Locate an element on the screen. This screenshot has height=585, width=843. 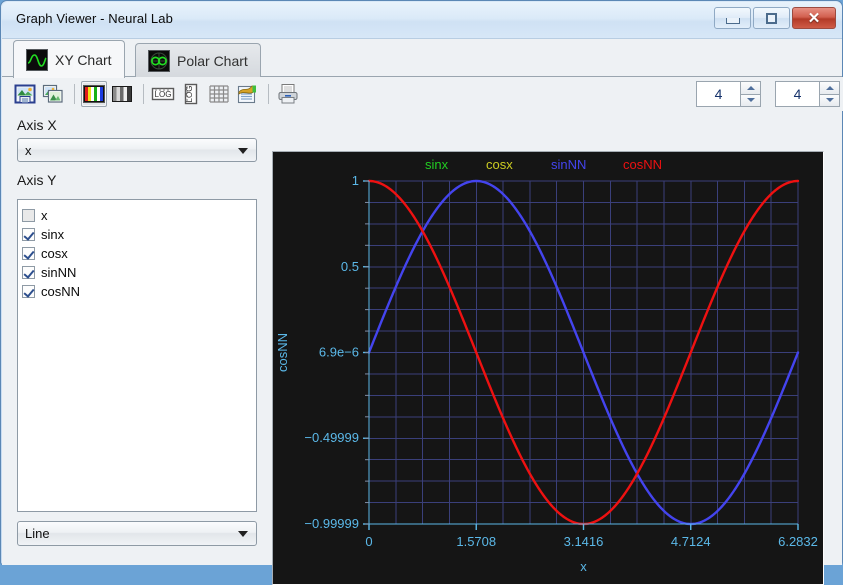
spinner-right-buttons is located at coordinates (829, 94).